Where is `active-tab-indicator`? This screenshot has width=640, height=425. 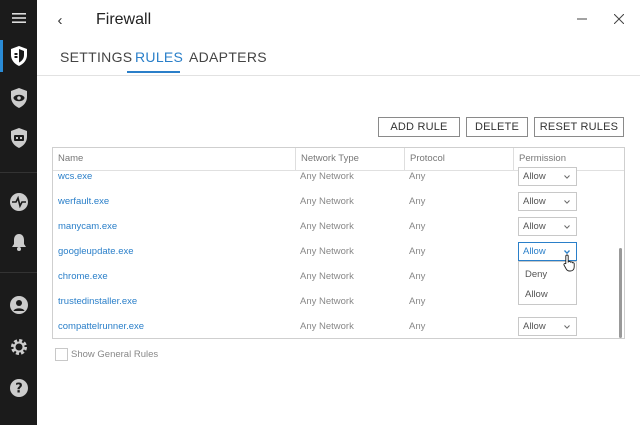 active-tab-indicator is located at coordinates (153, 72).